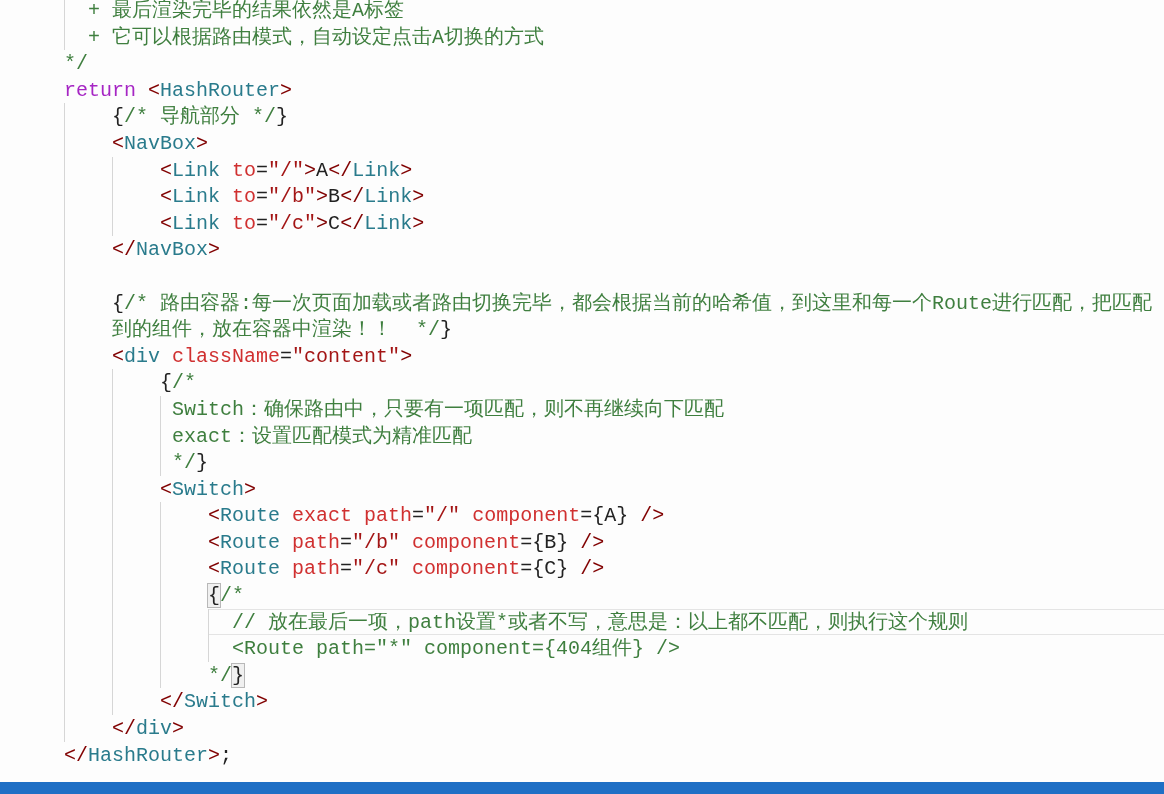  I want to click on code-line: </NavBox>, so click(167, 250).